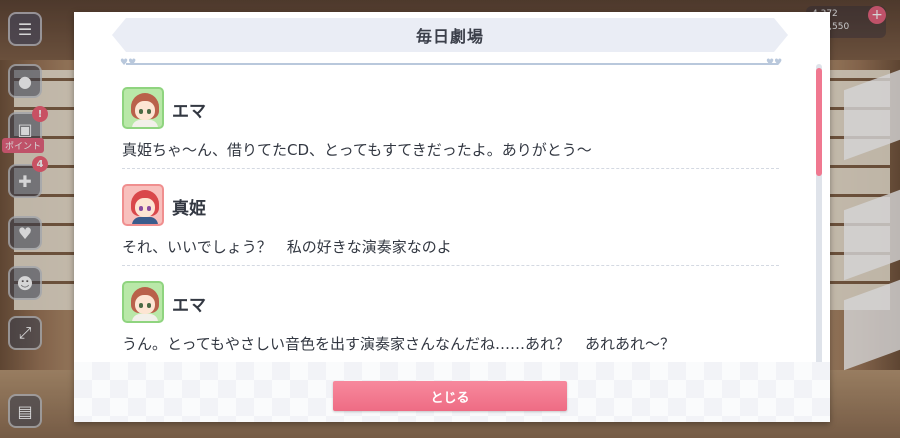  Describe the element at coordinates (452, 64) in the screenshot. I see `title-divider` at that location.